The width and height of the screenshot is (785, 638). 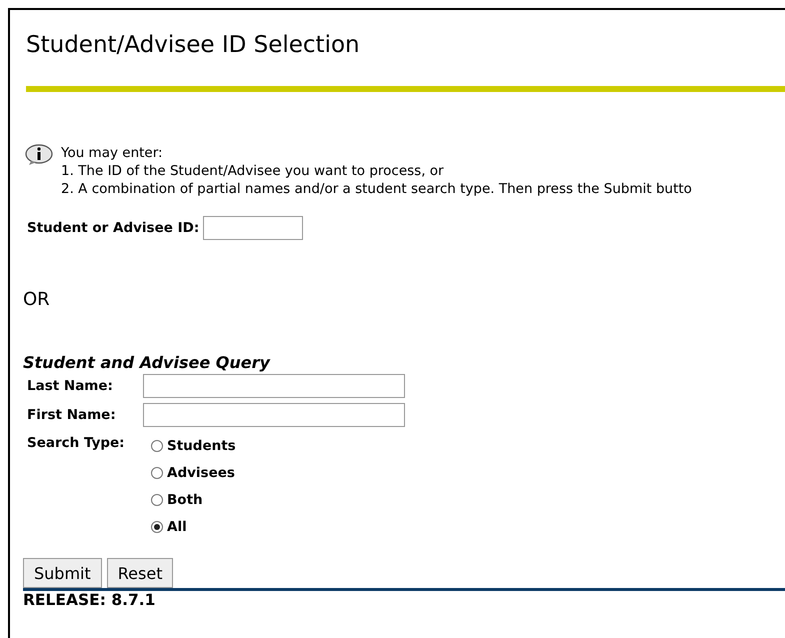 I want to click on query-heading: Student and Advisee Query, so click(x=147, y=362).